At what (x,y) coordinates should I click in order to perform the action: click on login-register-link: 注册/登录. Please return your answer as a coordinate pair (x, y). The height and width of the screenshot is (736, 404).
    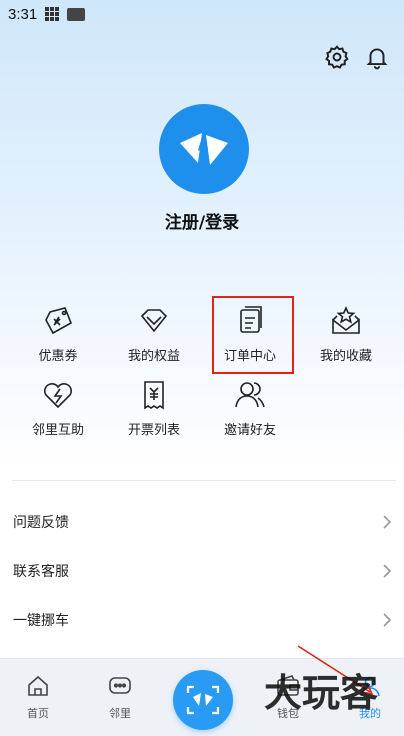
    Looking at the image, I should click on (202, 220).